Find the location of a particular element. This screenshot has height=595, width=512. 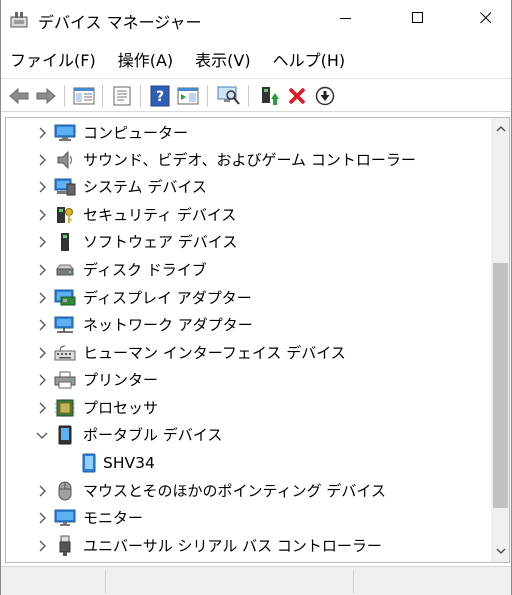

status-bar-cell is located at coordinates (229, 581).